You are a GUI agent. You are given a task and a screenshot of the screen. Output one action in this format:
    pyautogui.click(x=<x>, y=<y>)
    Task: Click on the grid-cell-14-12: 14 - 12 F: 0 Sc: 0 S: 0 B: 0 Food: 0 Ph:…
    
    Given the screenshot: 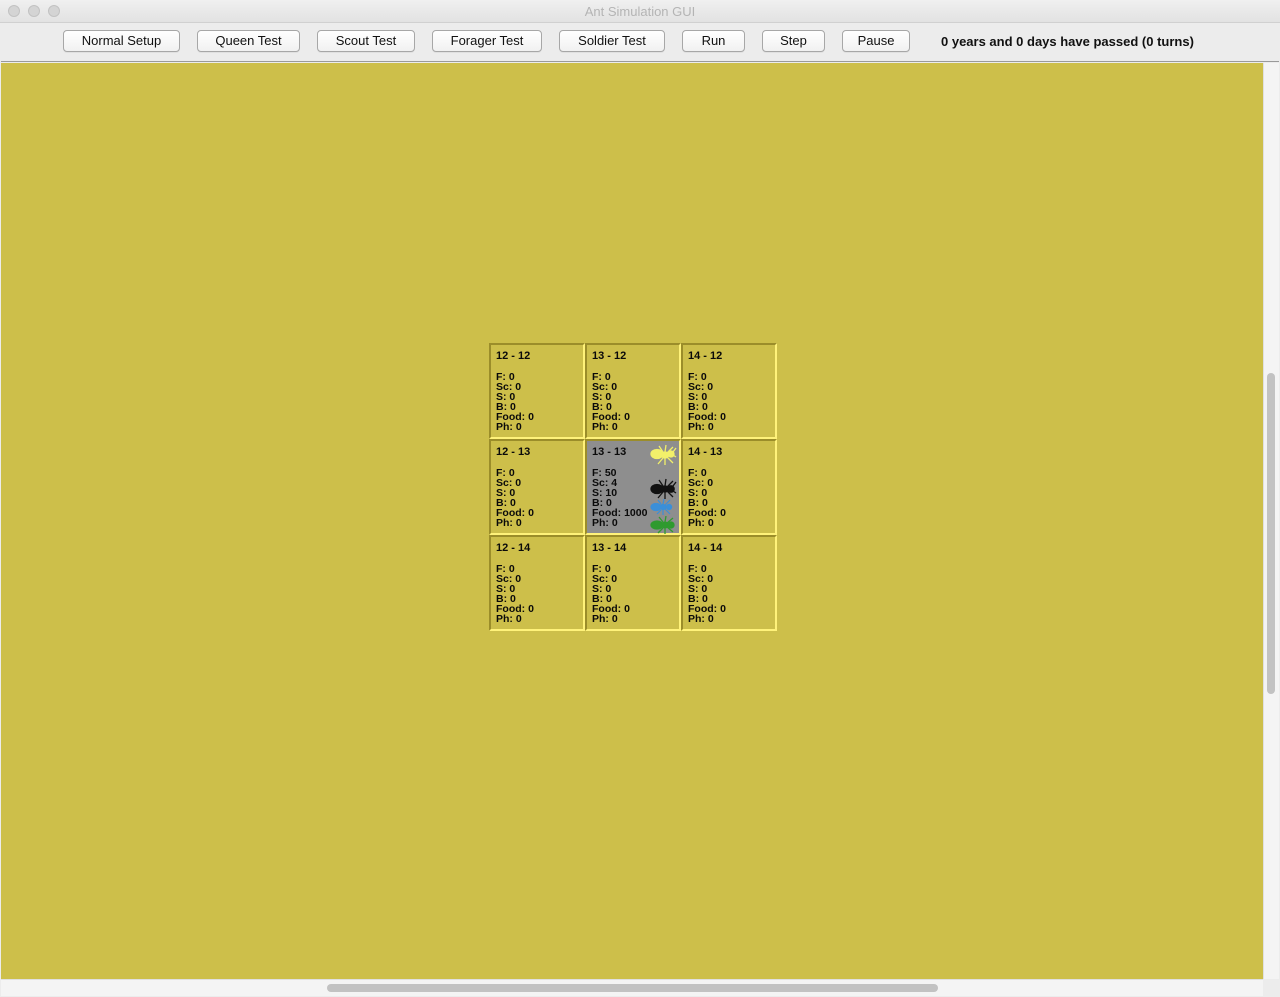 What is the action you would take?
    pyautogui.click(x=729, y=391)
    